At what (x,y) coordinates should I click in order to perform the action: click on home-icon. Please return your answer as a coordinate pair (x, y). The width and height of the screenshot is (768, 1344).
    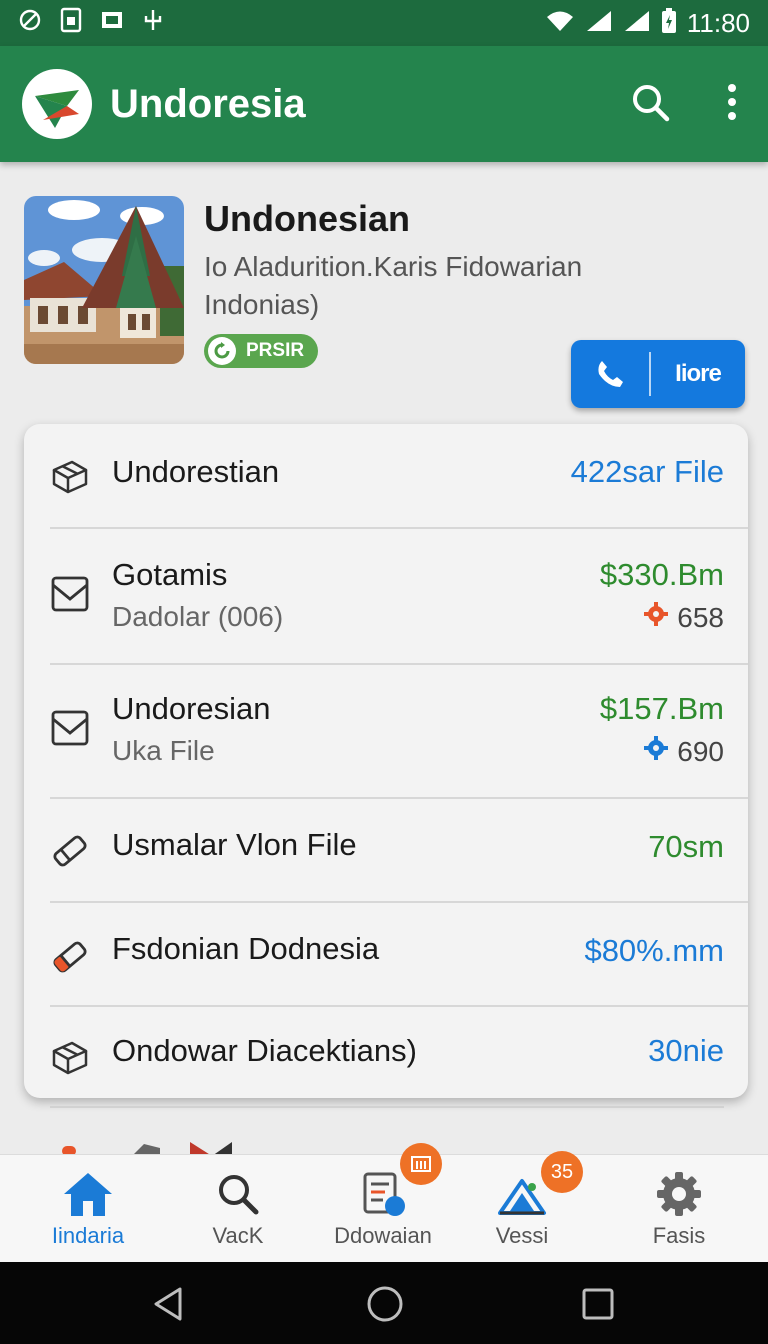
    Looking at the image, I should click on (88, 1194).